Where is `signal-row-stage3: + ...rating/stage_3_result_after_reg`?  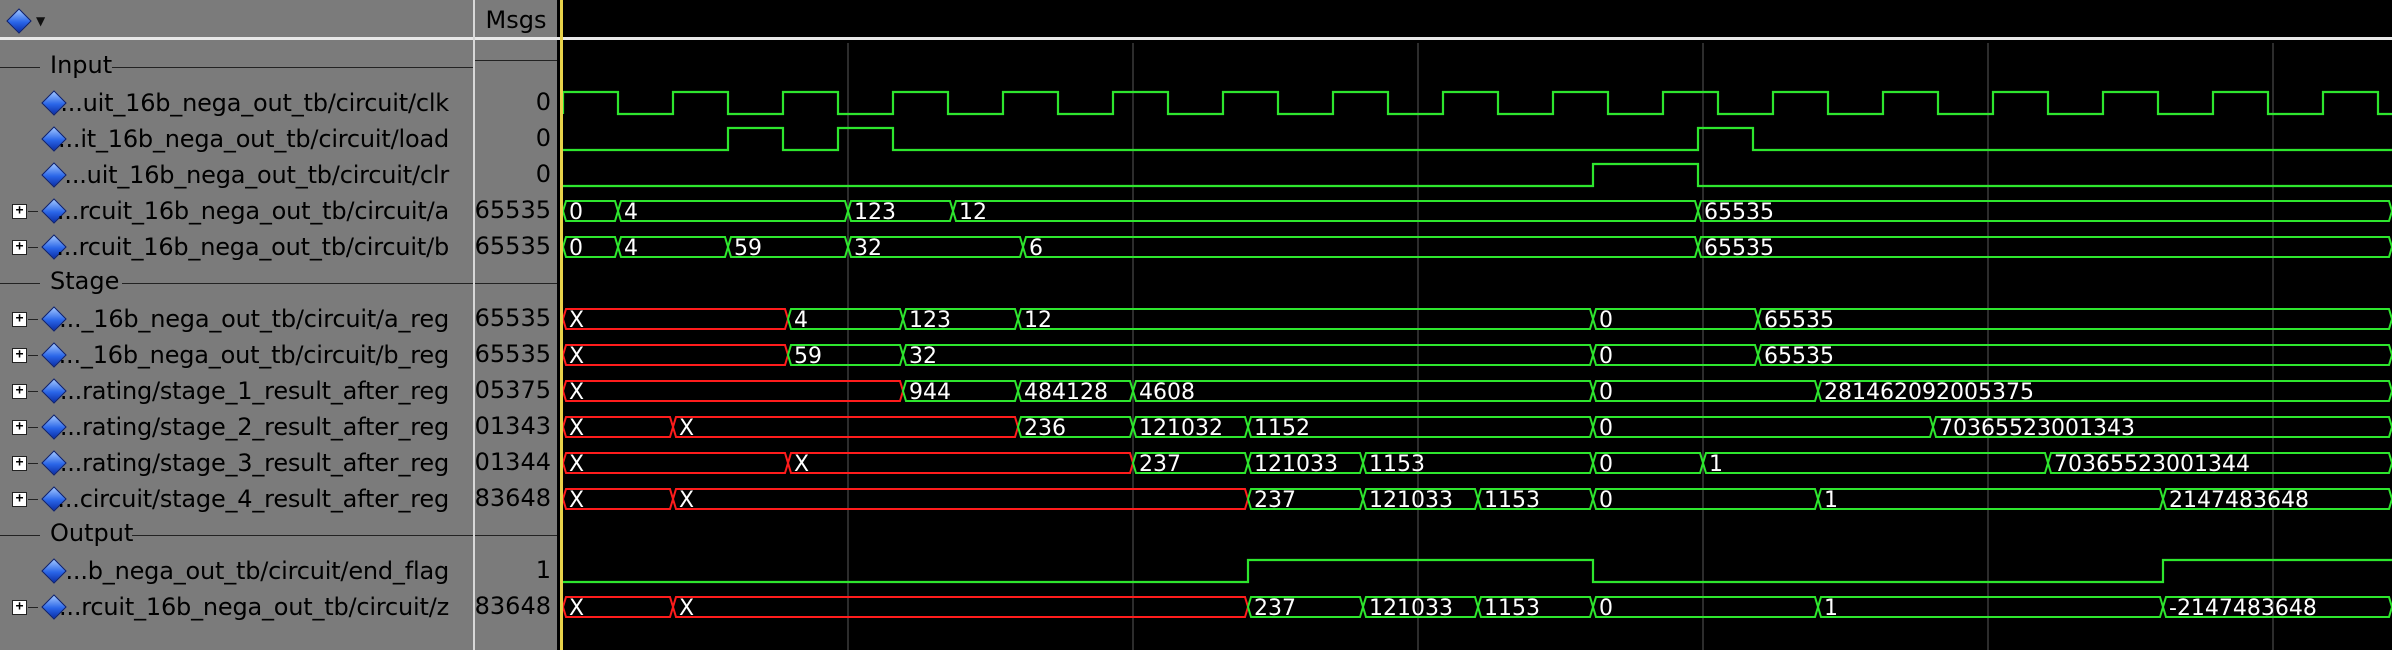 signal-row-stage3: + ...rating/stage_3_result_after_reg is located at coordinates (236, 463).